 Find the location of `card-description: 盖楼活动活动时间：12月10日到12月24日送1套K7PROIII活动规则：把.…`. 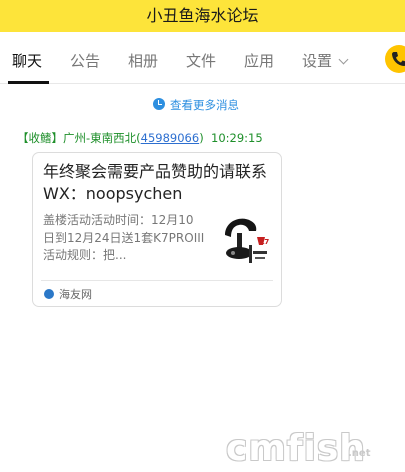

card-description: 盖楼活动活动时间：12月10日到12月24日送1套K7PROIII活动规则：把.… is located at coordinates (124, 237).